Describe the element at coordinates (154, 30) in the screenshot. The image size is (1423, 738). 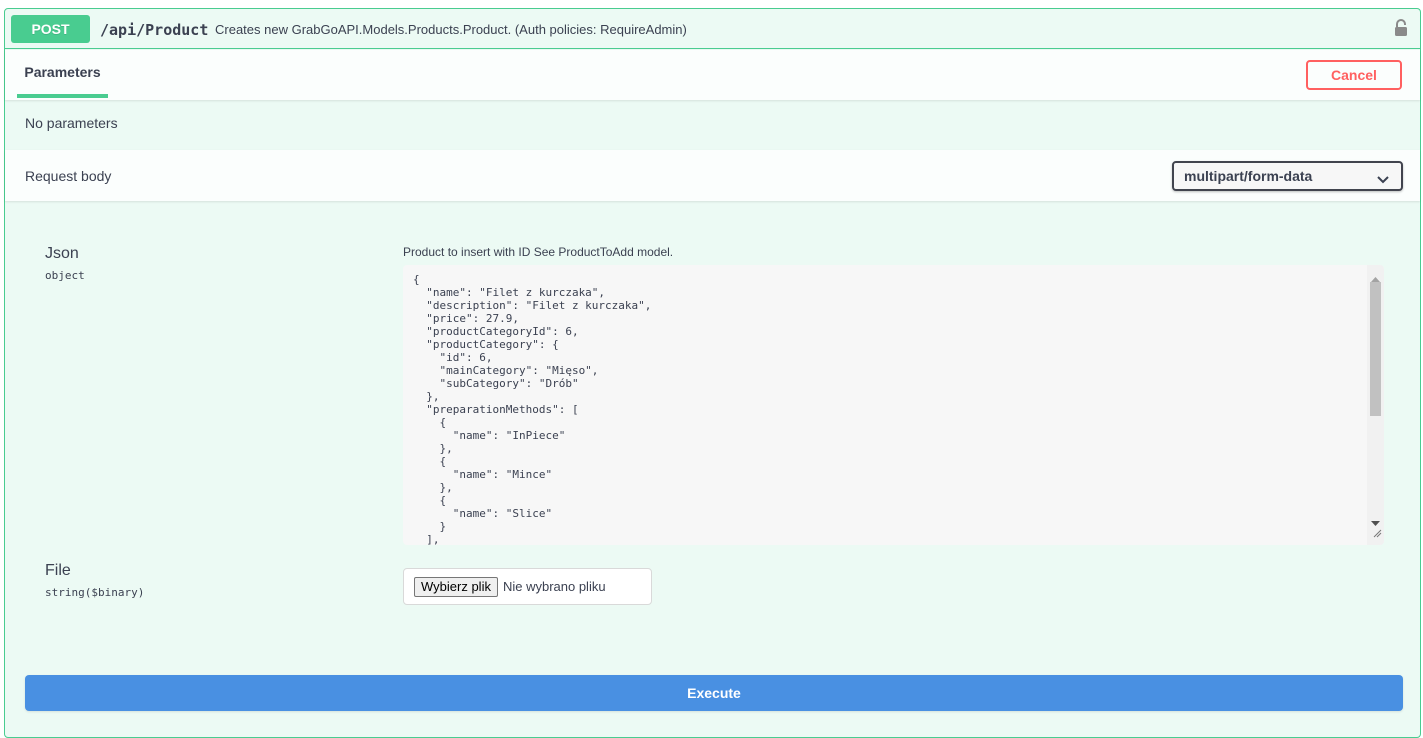
I see `operation-path: /api/Product` at that location.